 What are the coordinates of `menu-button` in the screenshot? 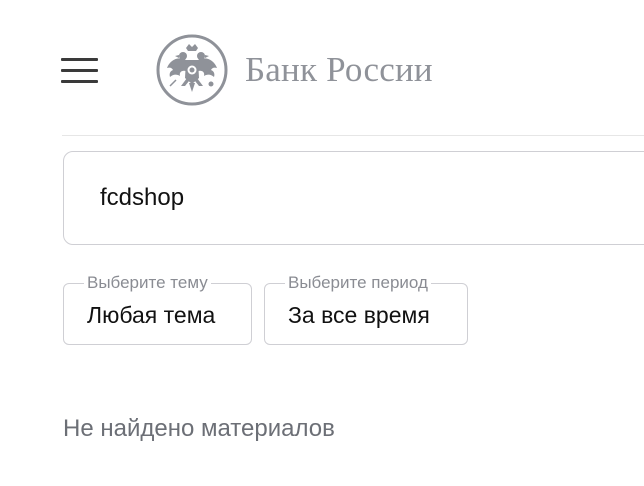 It's located at (79, 71).